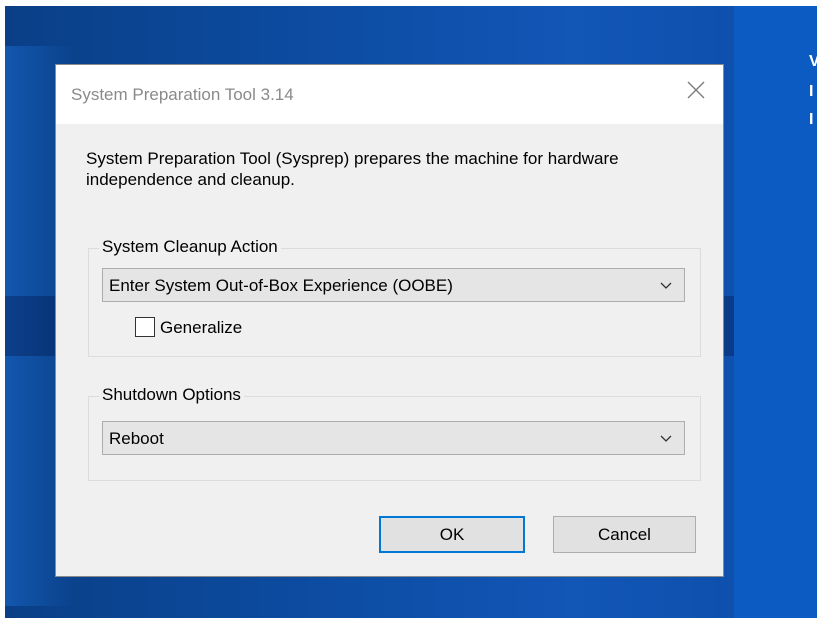 This screenshot has height=629, width=817. Describe the element at coordinates (171, 395) in the screenshot. I see `shutdown-options-label: Shutdown Options` at that location.